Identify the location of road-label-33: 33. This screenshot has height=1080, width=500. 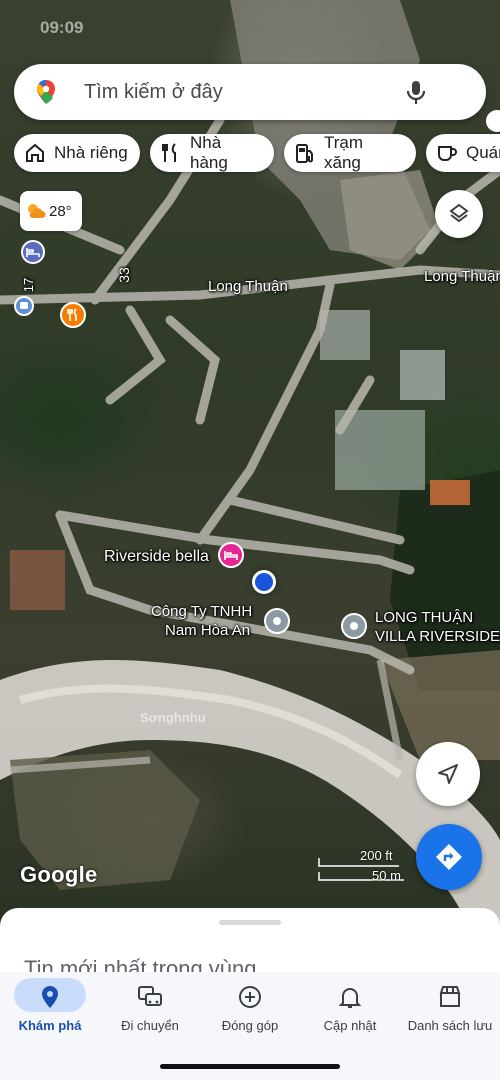
(123, 275).